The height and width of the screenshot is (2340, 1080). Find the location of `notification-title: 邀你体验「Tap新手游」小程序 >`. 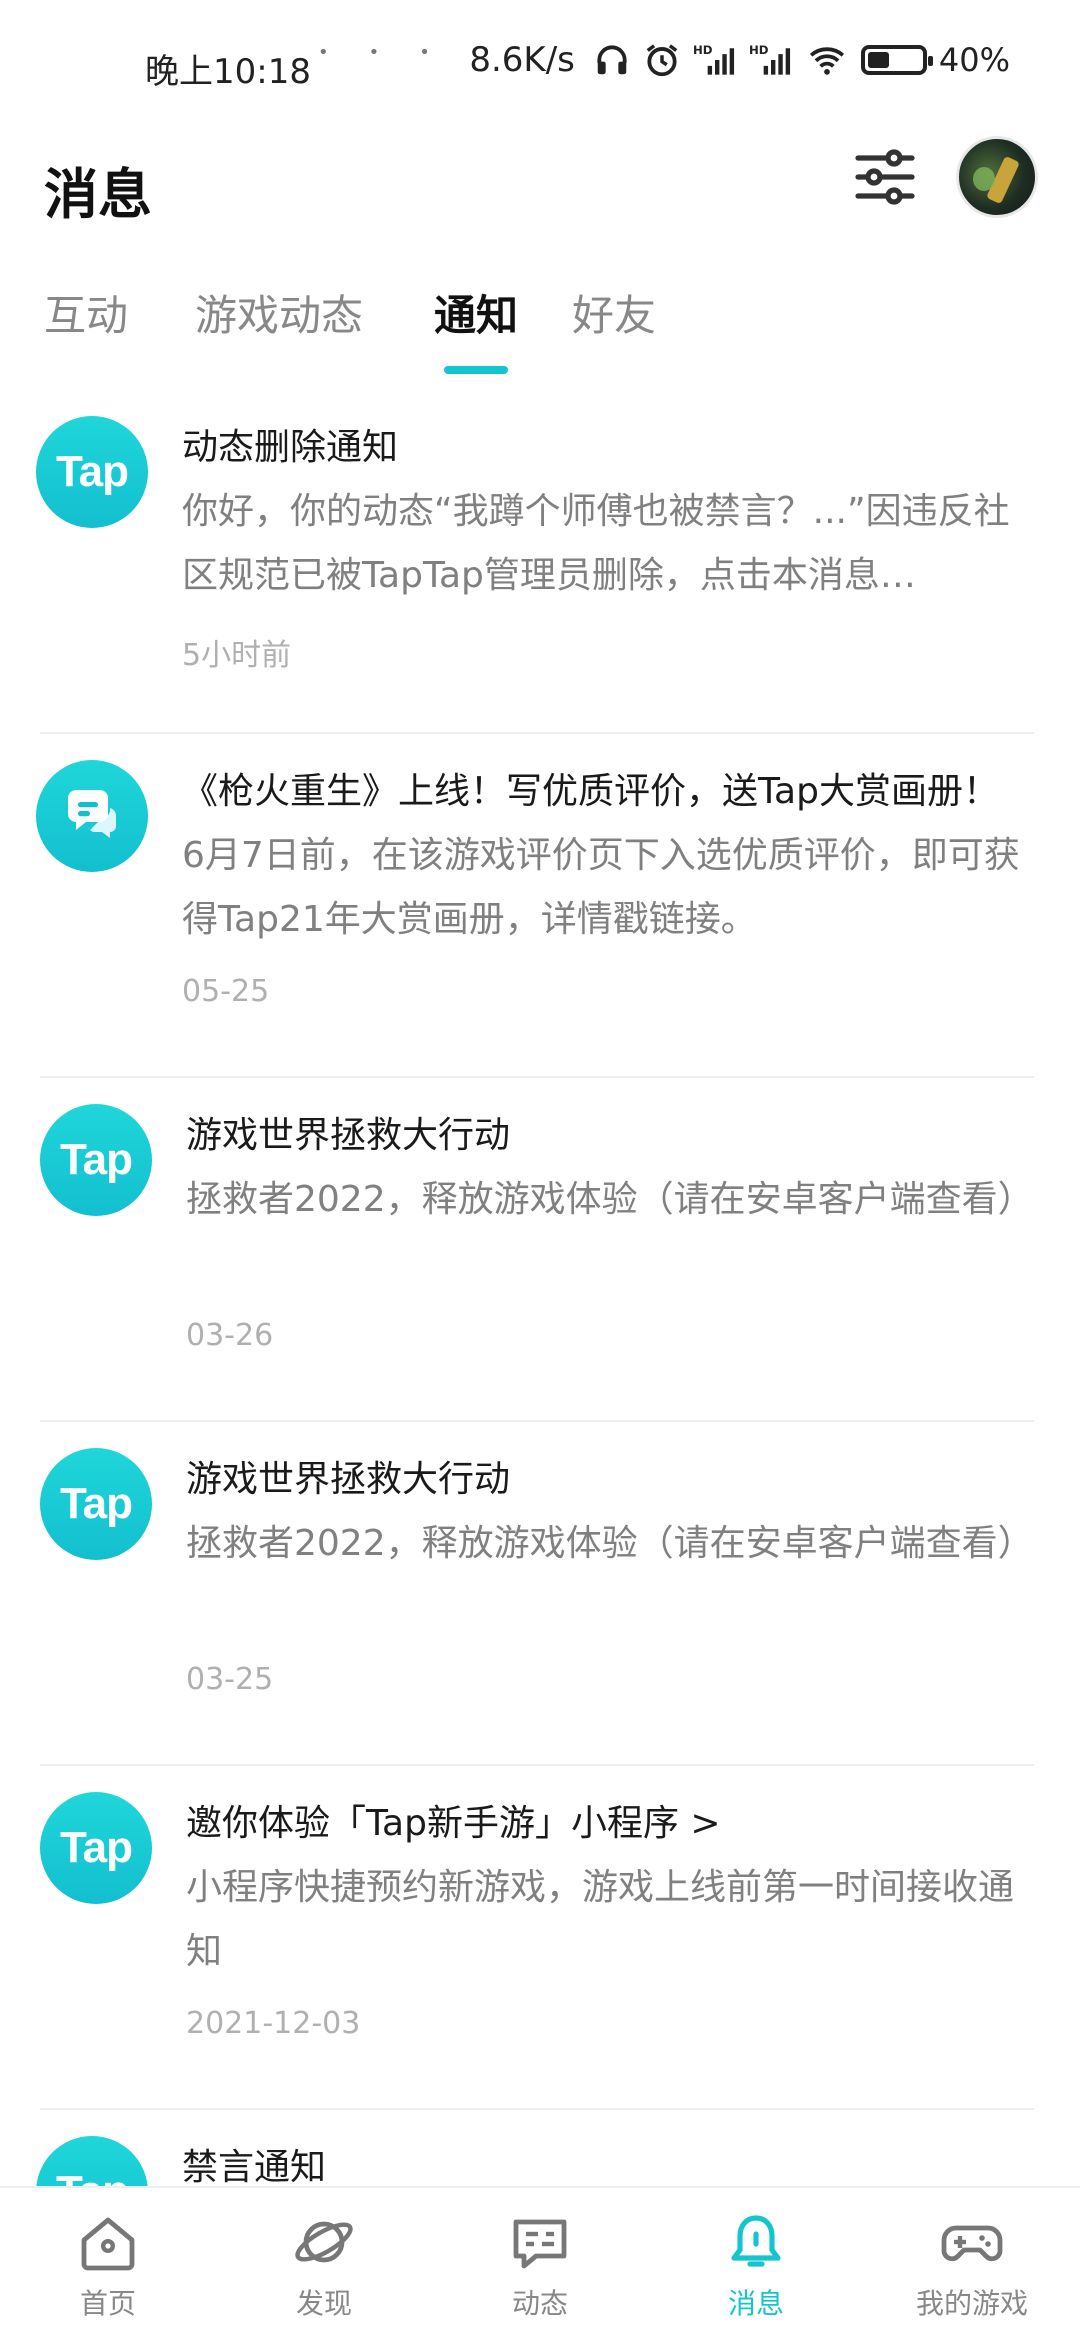

notification-title: 邀你体验「Tap新手游」小程序 > is located at coordinates (453, 1823).